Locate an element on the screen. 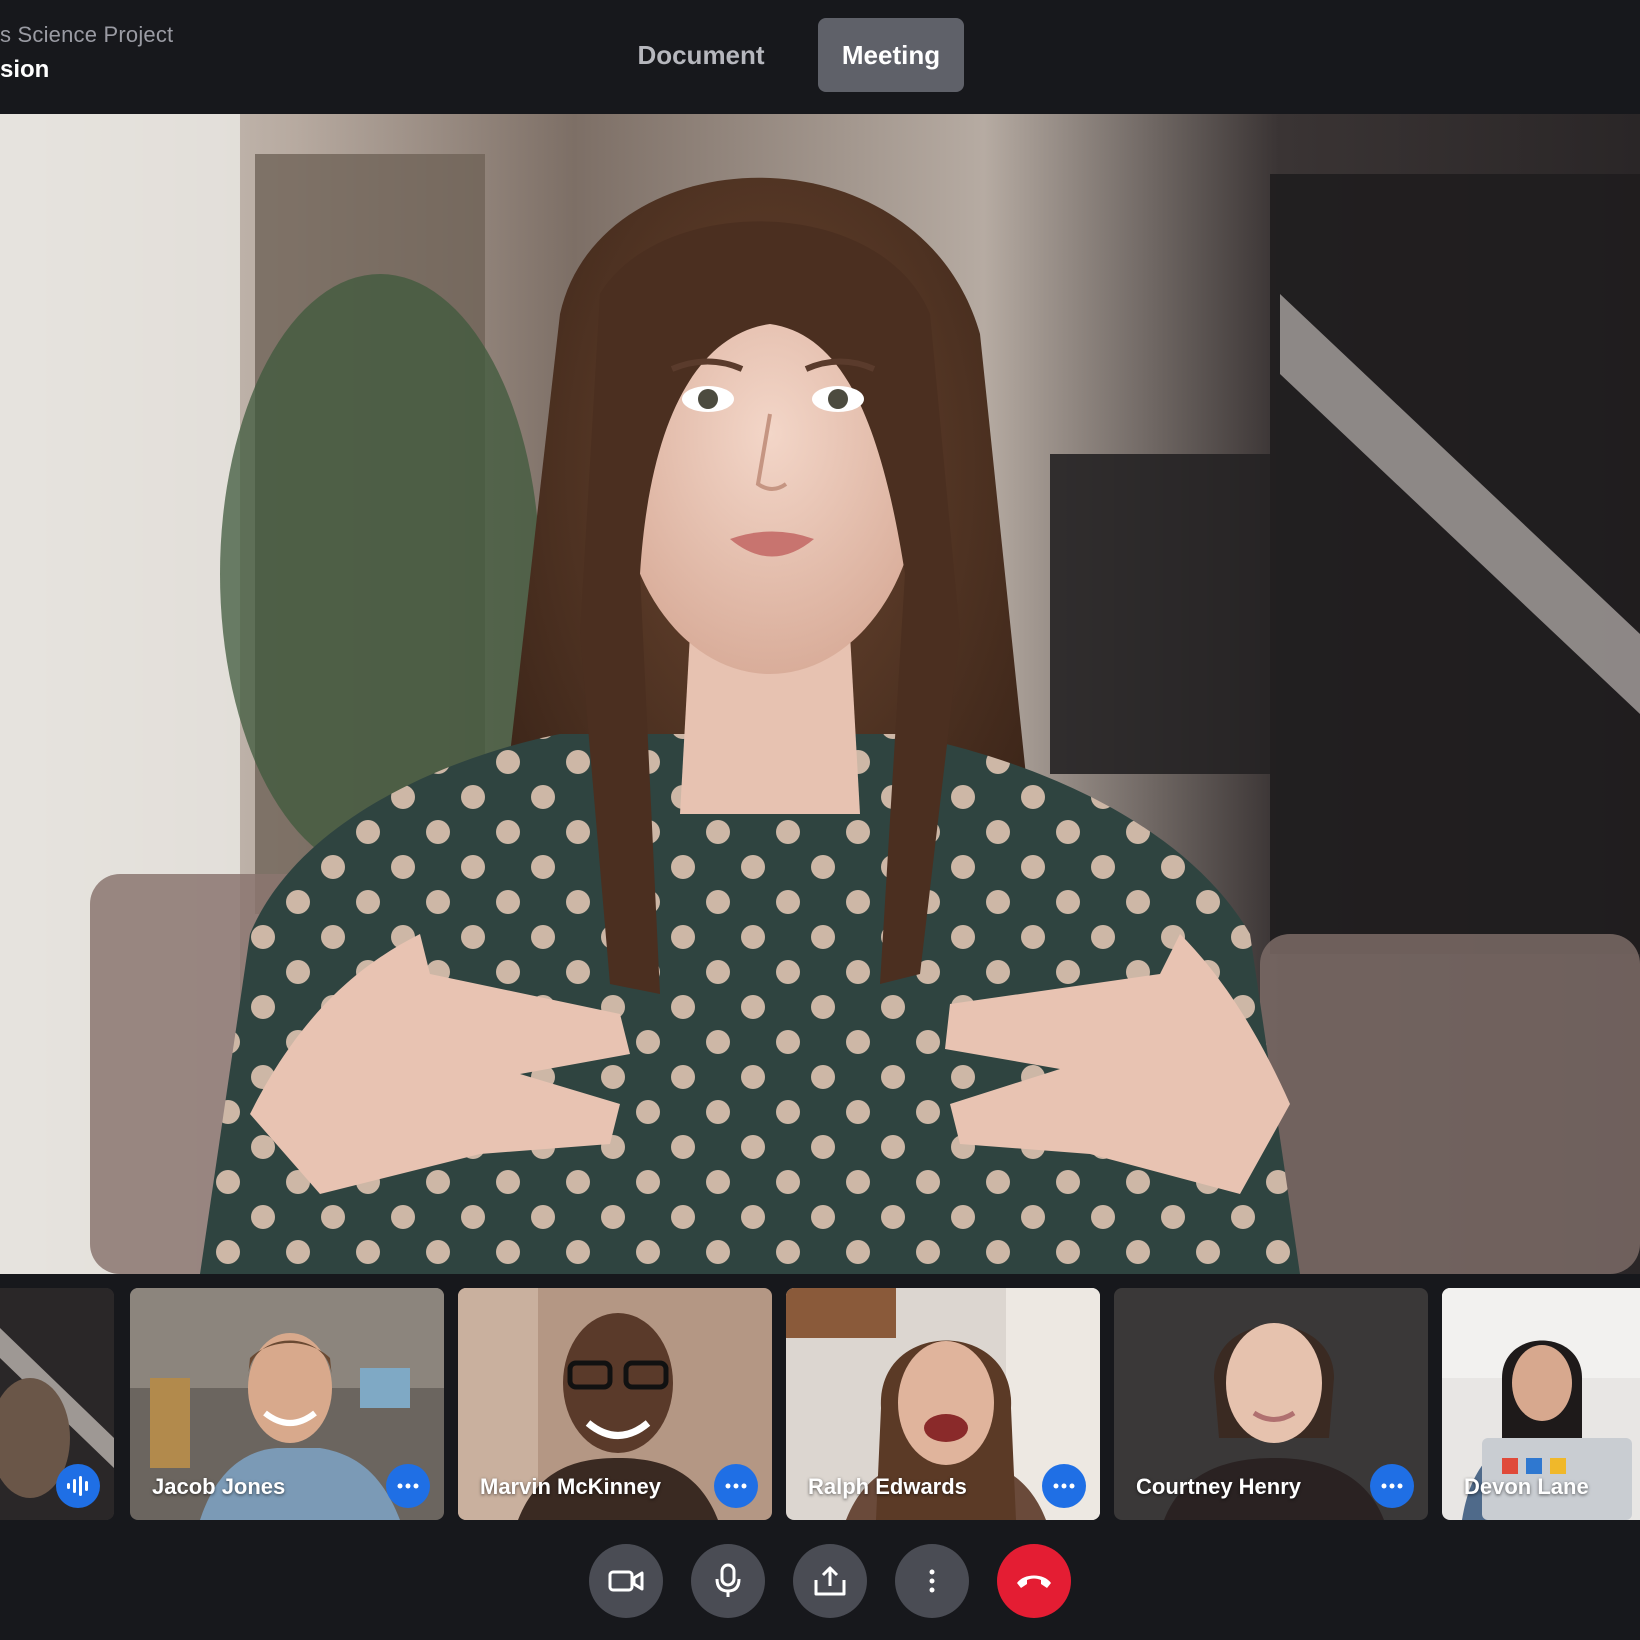  participant-name: Ralph Edwards is located at coordinates (887, 1486).